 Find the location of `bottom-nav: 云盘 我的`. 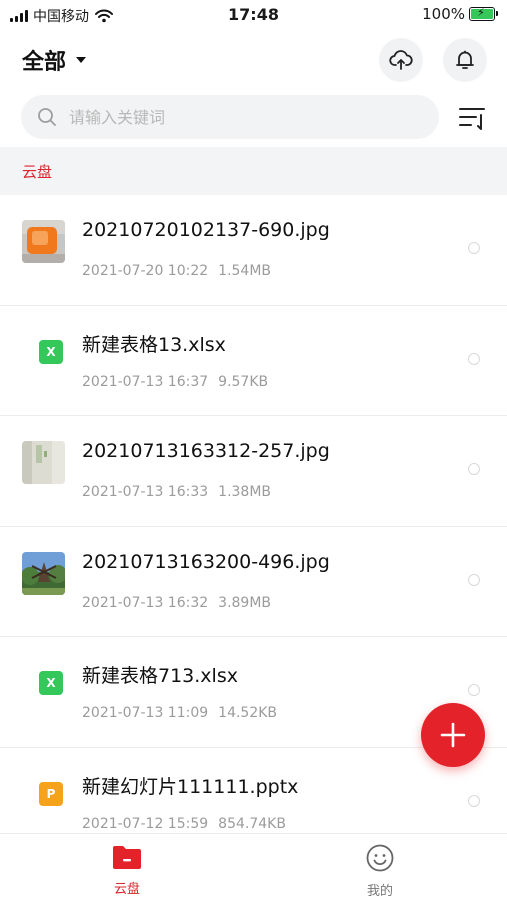

bottom-nav: 云盘 我的 is located at coordinates (253, 866).